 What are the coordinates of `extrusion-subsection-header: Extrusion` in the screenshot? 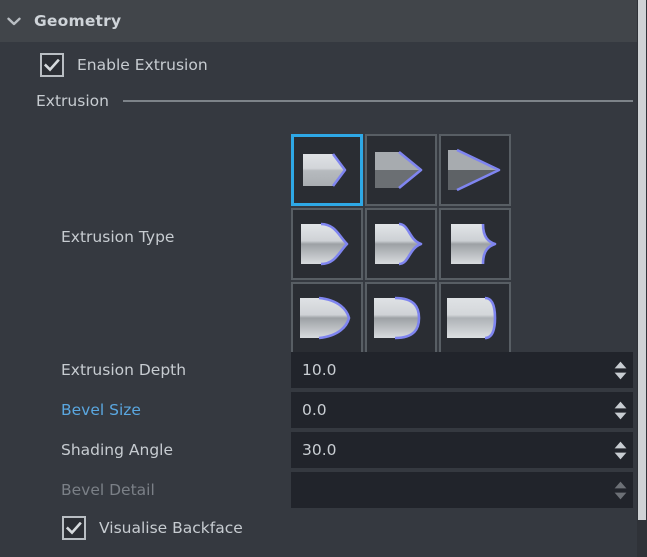 It's located at (334, 101).